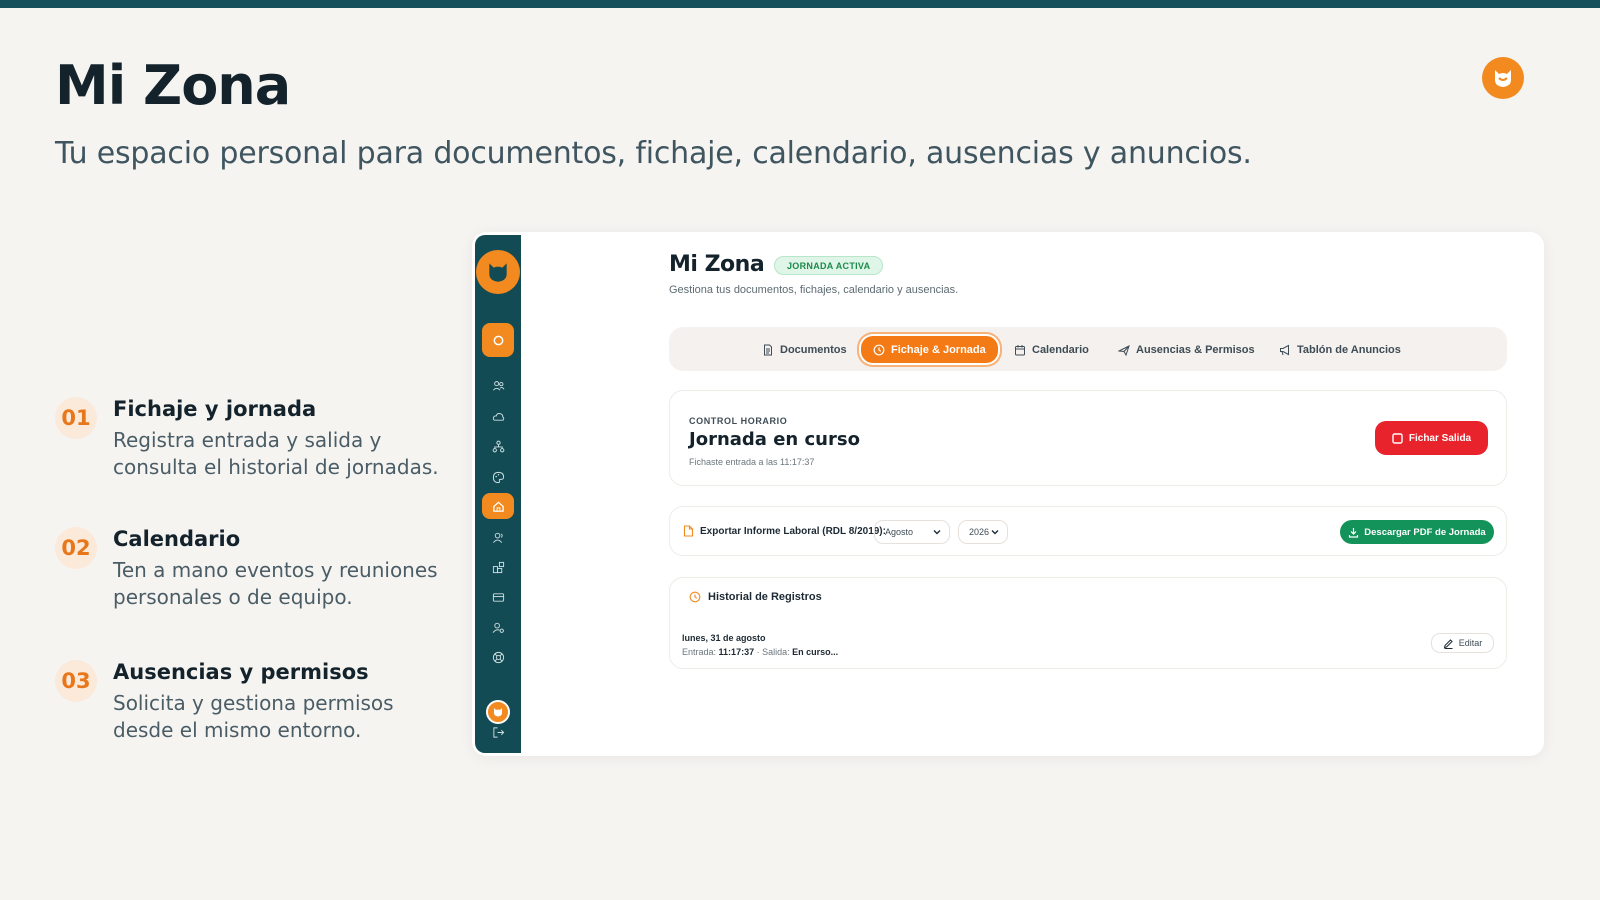 This screenshot has height=900, width=1600. What do you see at coordinates (813, 349) in the screenshot?
I see `tab-label: Documentos` at bounding box center [813, 349].